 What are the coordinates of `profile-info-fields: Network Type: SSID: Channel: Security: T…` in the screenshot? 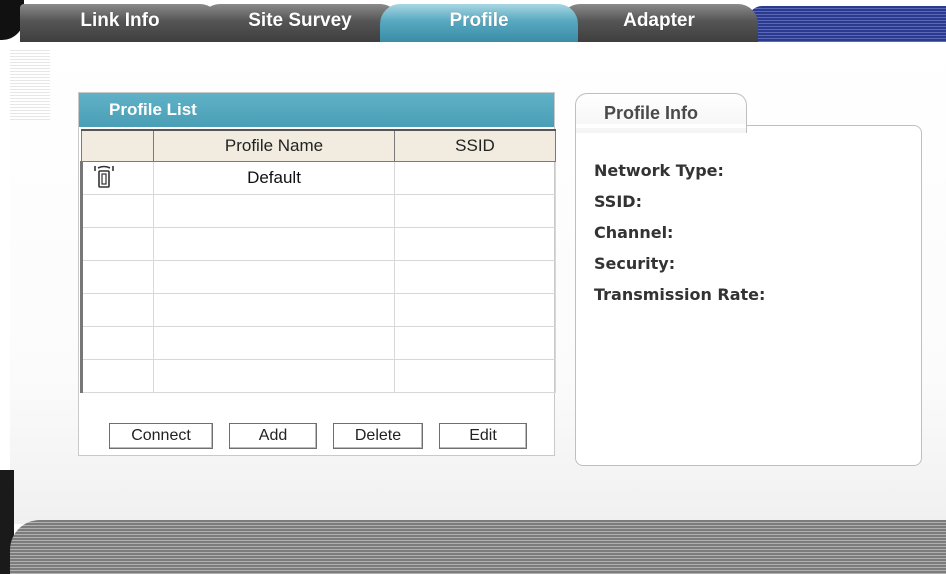 It's located at (679, 238).